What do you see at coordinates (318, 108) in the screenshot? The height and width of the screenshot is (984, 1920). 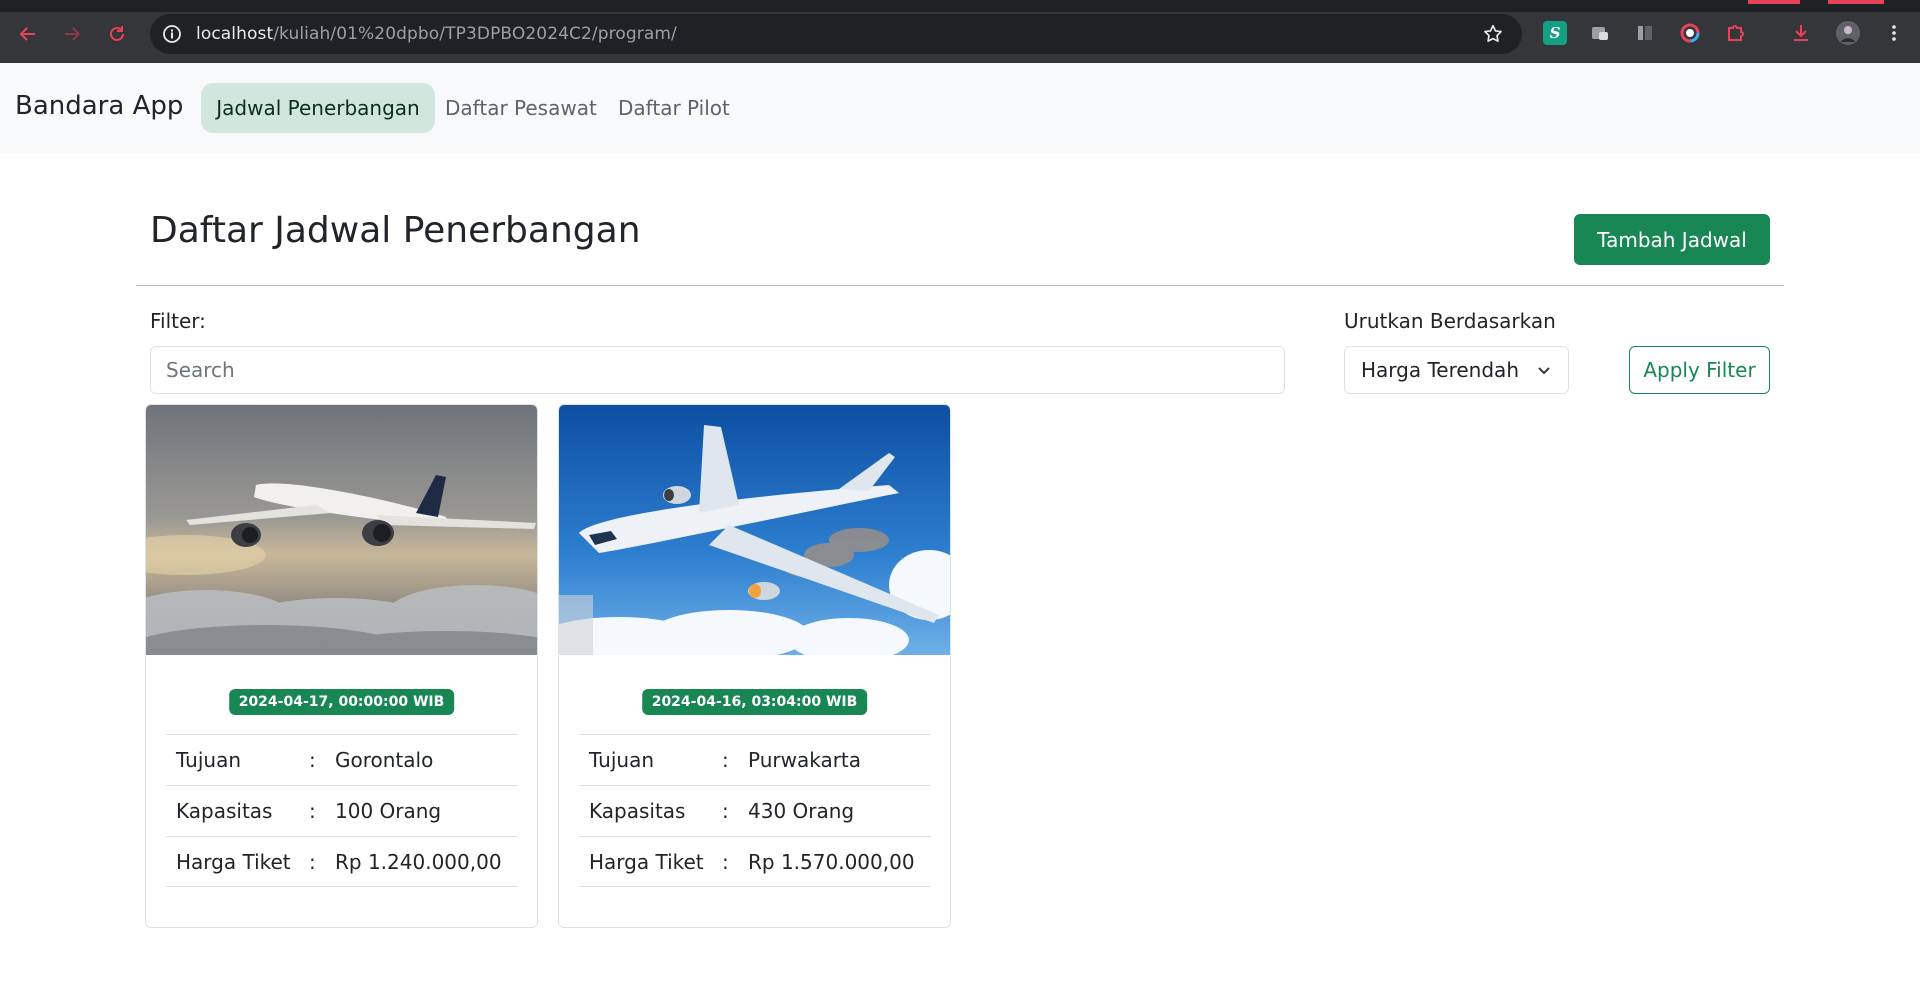 I see `nav-link-jadwal-penerbangan: Jadwal Penerbangan` at bounding box center [318, 108].